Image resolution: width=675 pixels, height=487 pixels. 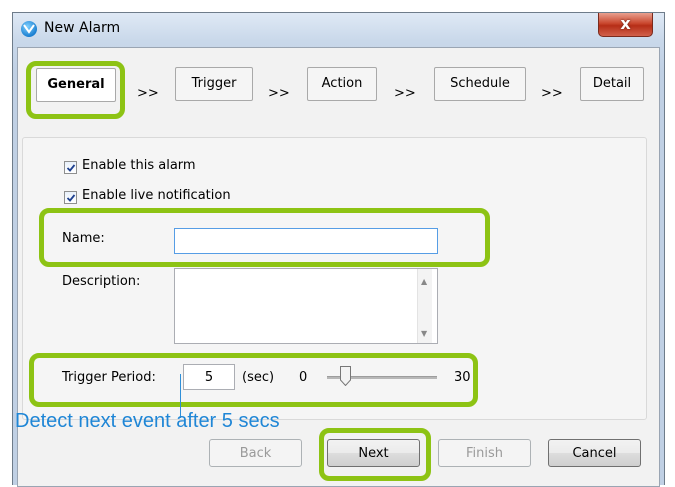 What do you see at coordinates (76, 85) in the screenshot?
I see `tab-general: General` at bounding box center [76, 85].